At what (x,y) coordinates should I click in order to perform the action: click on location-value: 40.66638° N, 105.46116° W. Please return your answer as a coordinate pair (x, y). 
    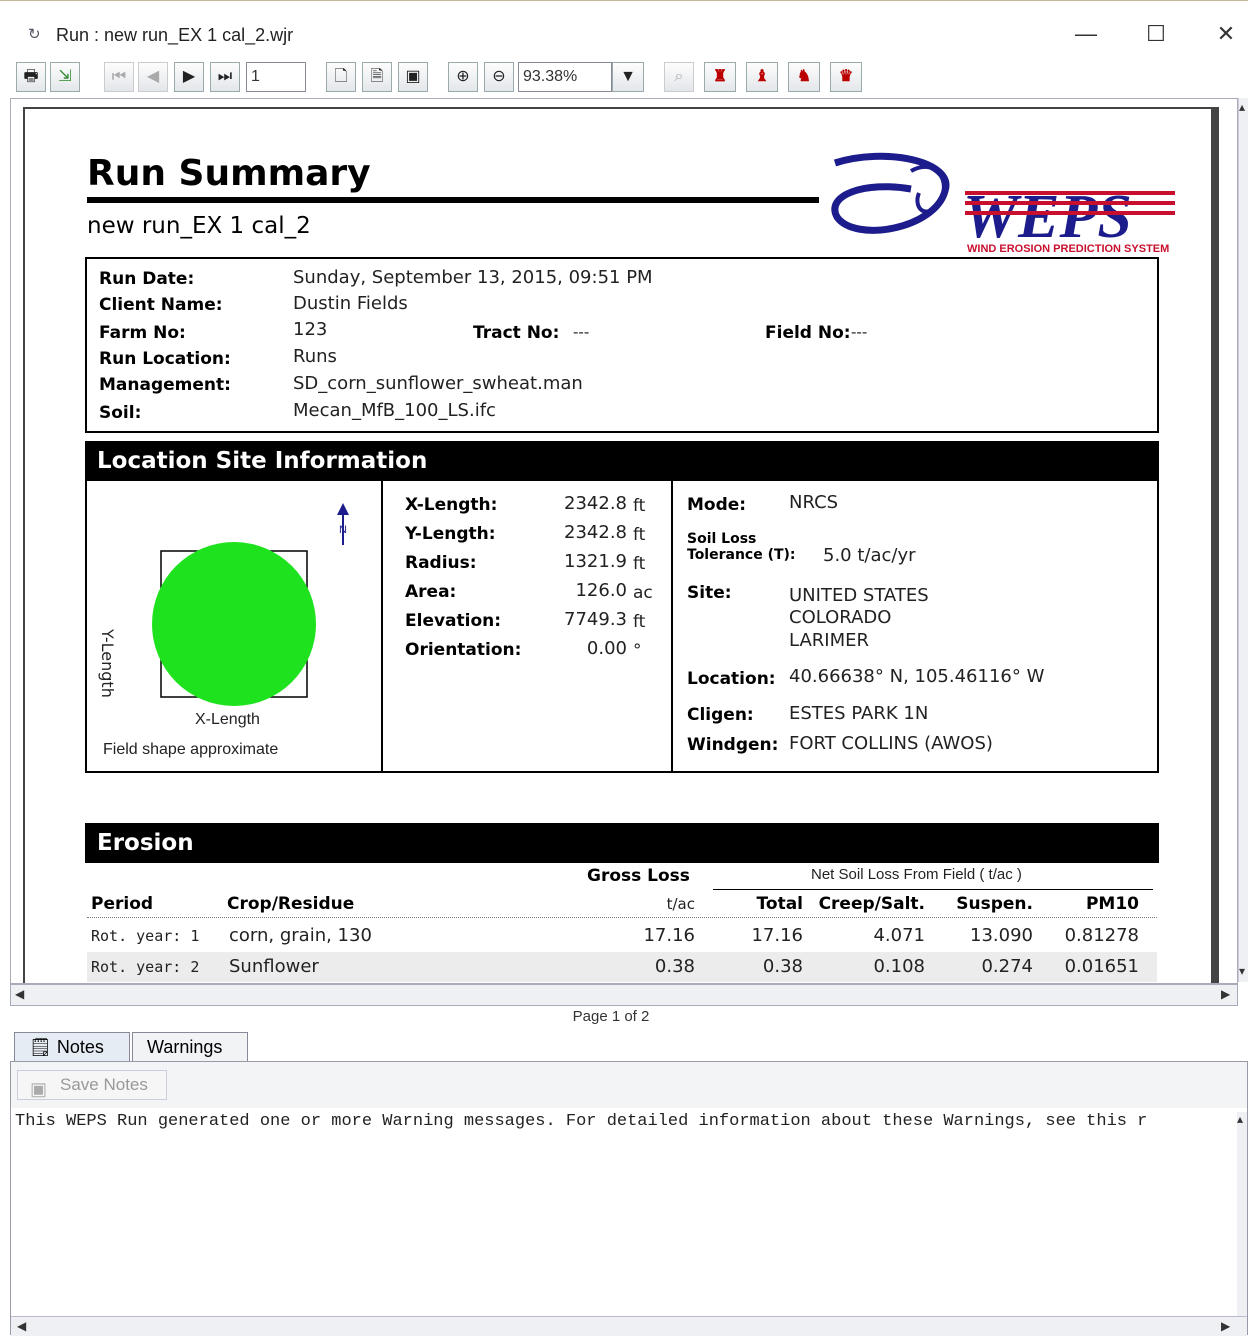
    Looking at the image, I should click on (917, 676).